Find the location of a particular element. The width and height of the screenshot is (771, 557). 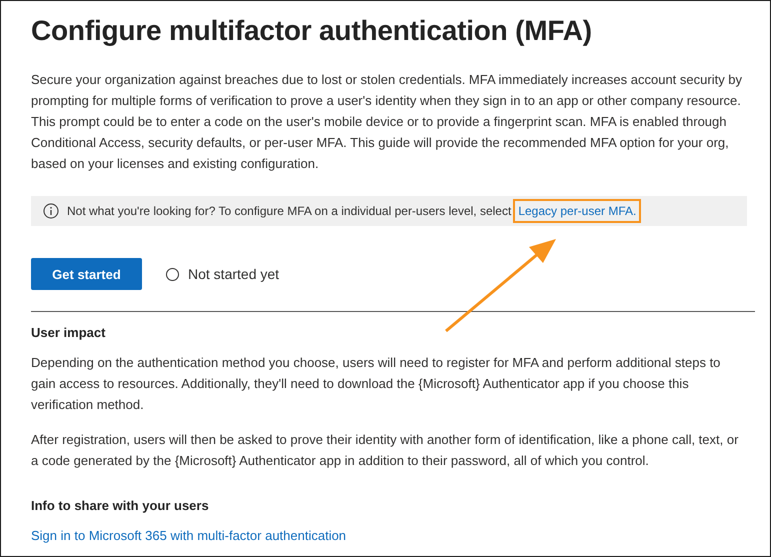

section-text: Depending on the authentication method you choose, users will need to register for MFA and perform additional steps to gain access to resources. Additionally, they'll need to download the {Microsoft} Authenticator app if you choose this verification method. is located at coordinates (376, 384).